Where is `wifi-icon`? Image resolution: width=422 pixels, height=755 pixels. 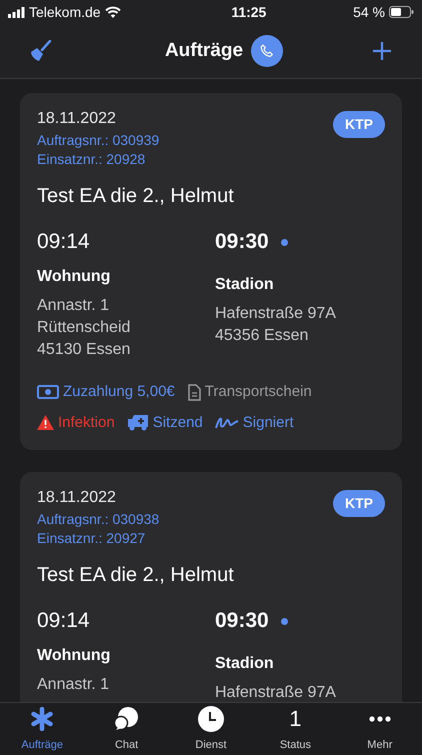 wifi-icon is located at coordinates (112, 12).